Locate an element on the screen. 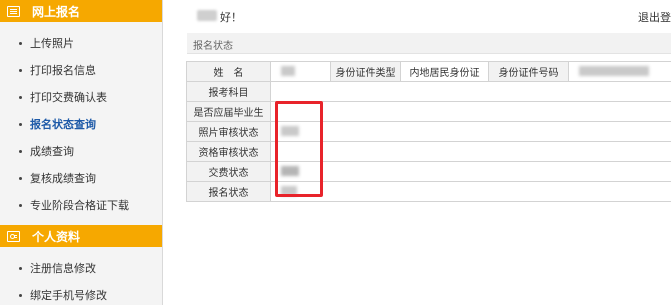 The image size is (671, 305). profile-icon is located at coordinates (13, 236).